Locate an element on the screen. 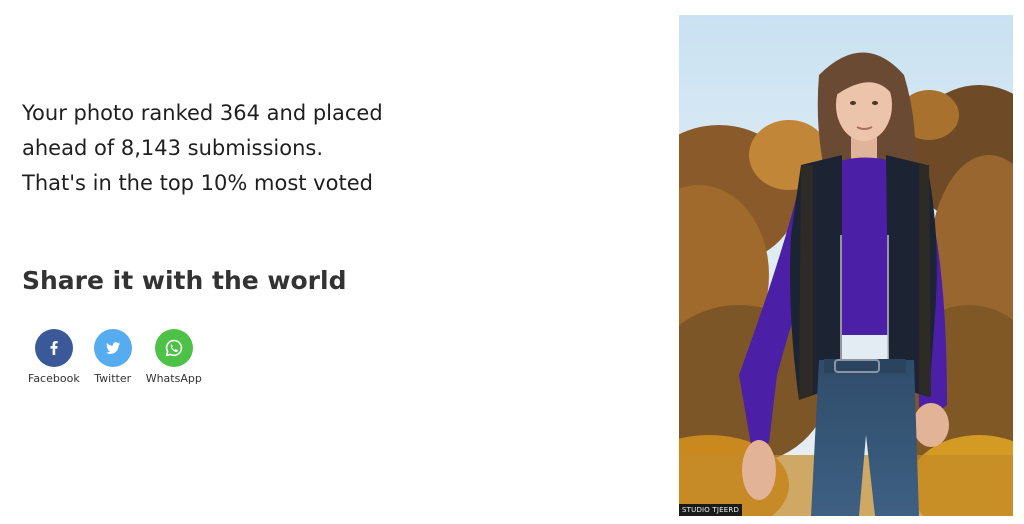 This screenshot has height=524, width=1024. facebook-share-button: Facebook is located at coordinates (54, 357).